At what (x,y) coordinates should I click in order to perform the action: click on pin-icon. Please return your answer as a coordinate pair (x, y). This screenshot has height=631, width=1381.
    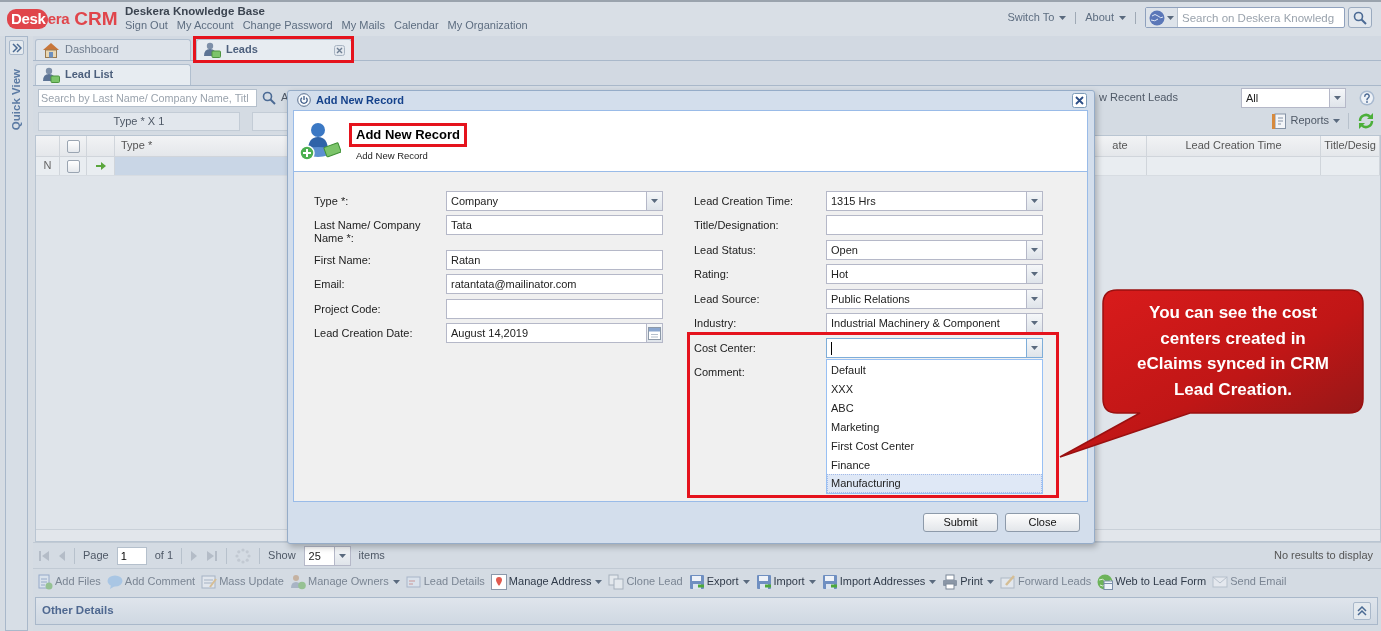
    Looking at the image, I should click on (498, 581).